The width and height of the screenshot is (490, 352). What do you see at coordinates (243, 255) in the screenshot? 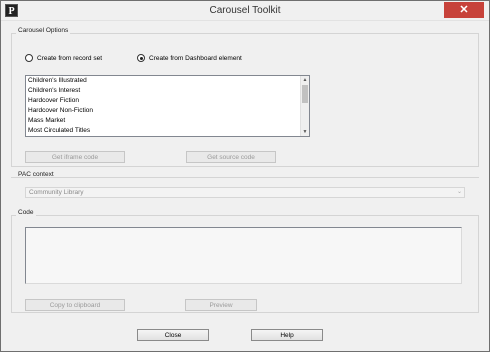
I see `code-textarea` at bounding box center [243, 255].